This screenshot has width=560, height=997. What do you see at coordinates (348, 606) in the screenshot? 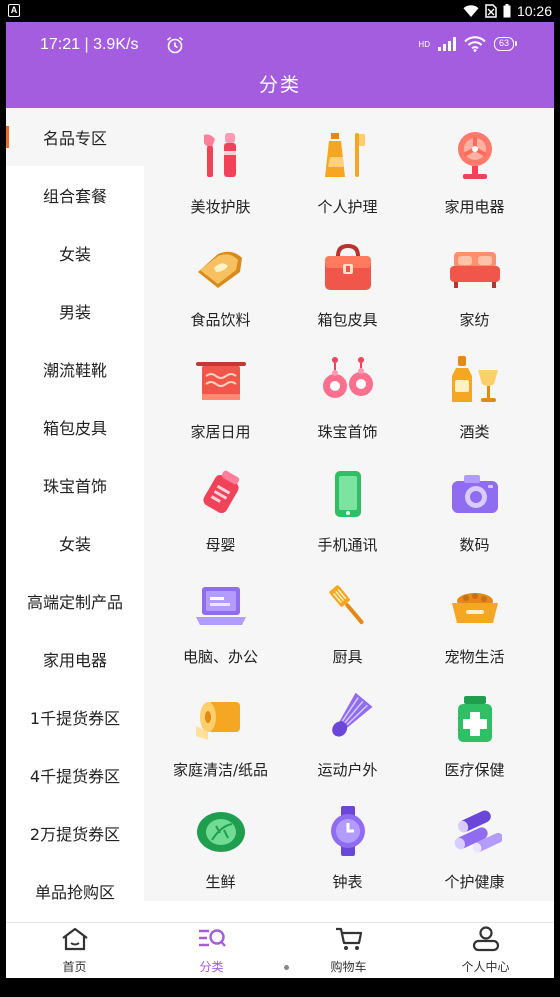
I see `spatula-icon` at bounding box center [348, 606].